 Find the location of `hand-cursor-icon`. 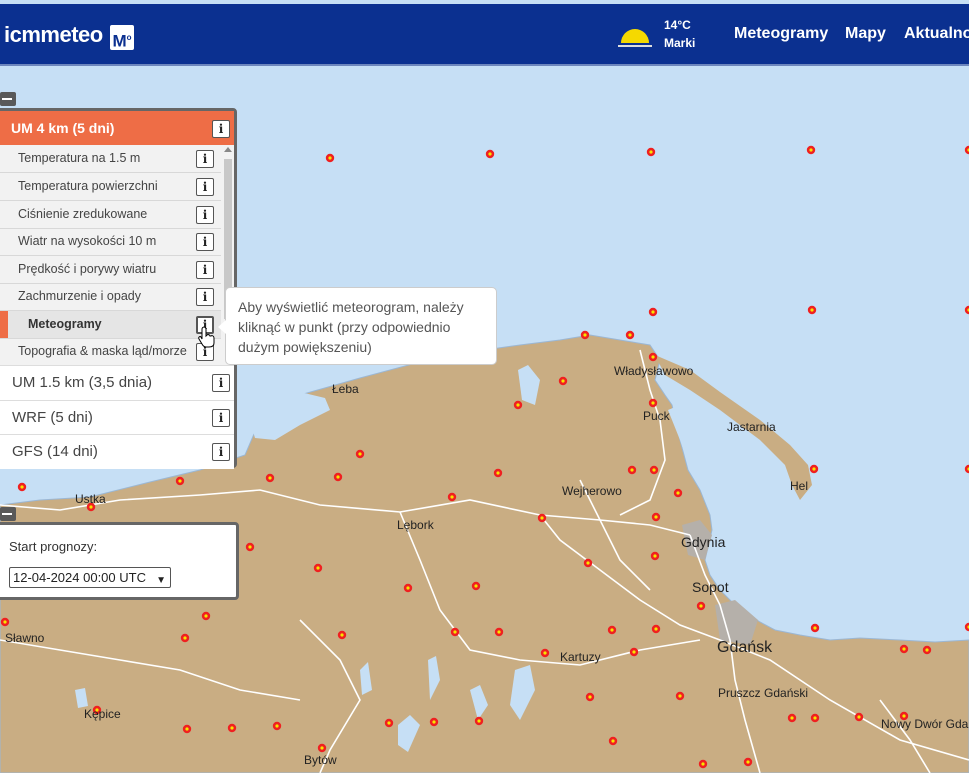

hand-cursor-icon is located at coordinates (206, 337).